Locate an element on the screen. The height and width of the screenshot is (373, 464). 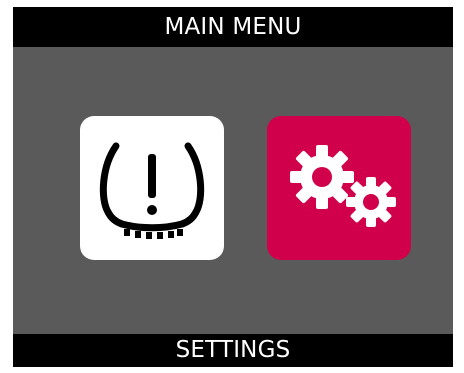
gears-icon is located at coordinates (339, 188).